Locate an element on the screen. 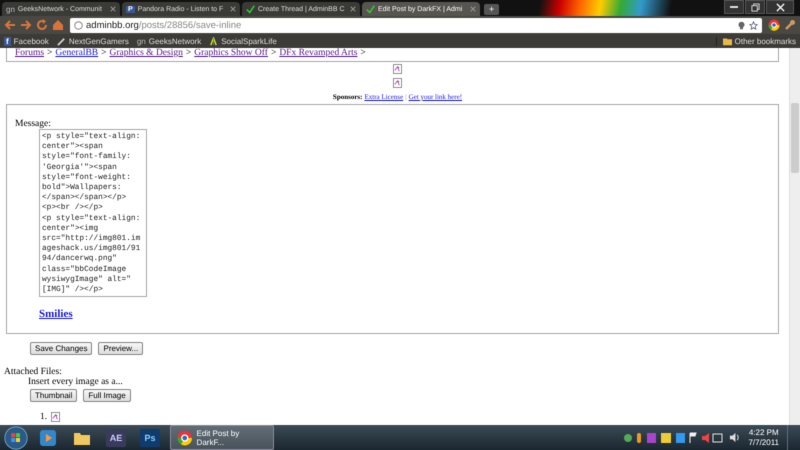 This screenshot has height=450, width=800. list-number: 1. is located at coordinates (44, 417).